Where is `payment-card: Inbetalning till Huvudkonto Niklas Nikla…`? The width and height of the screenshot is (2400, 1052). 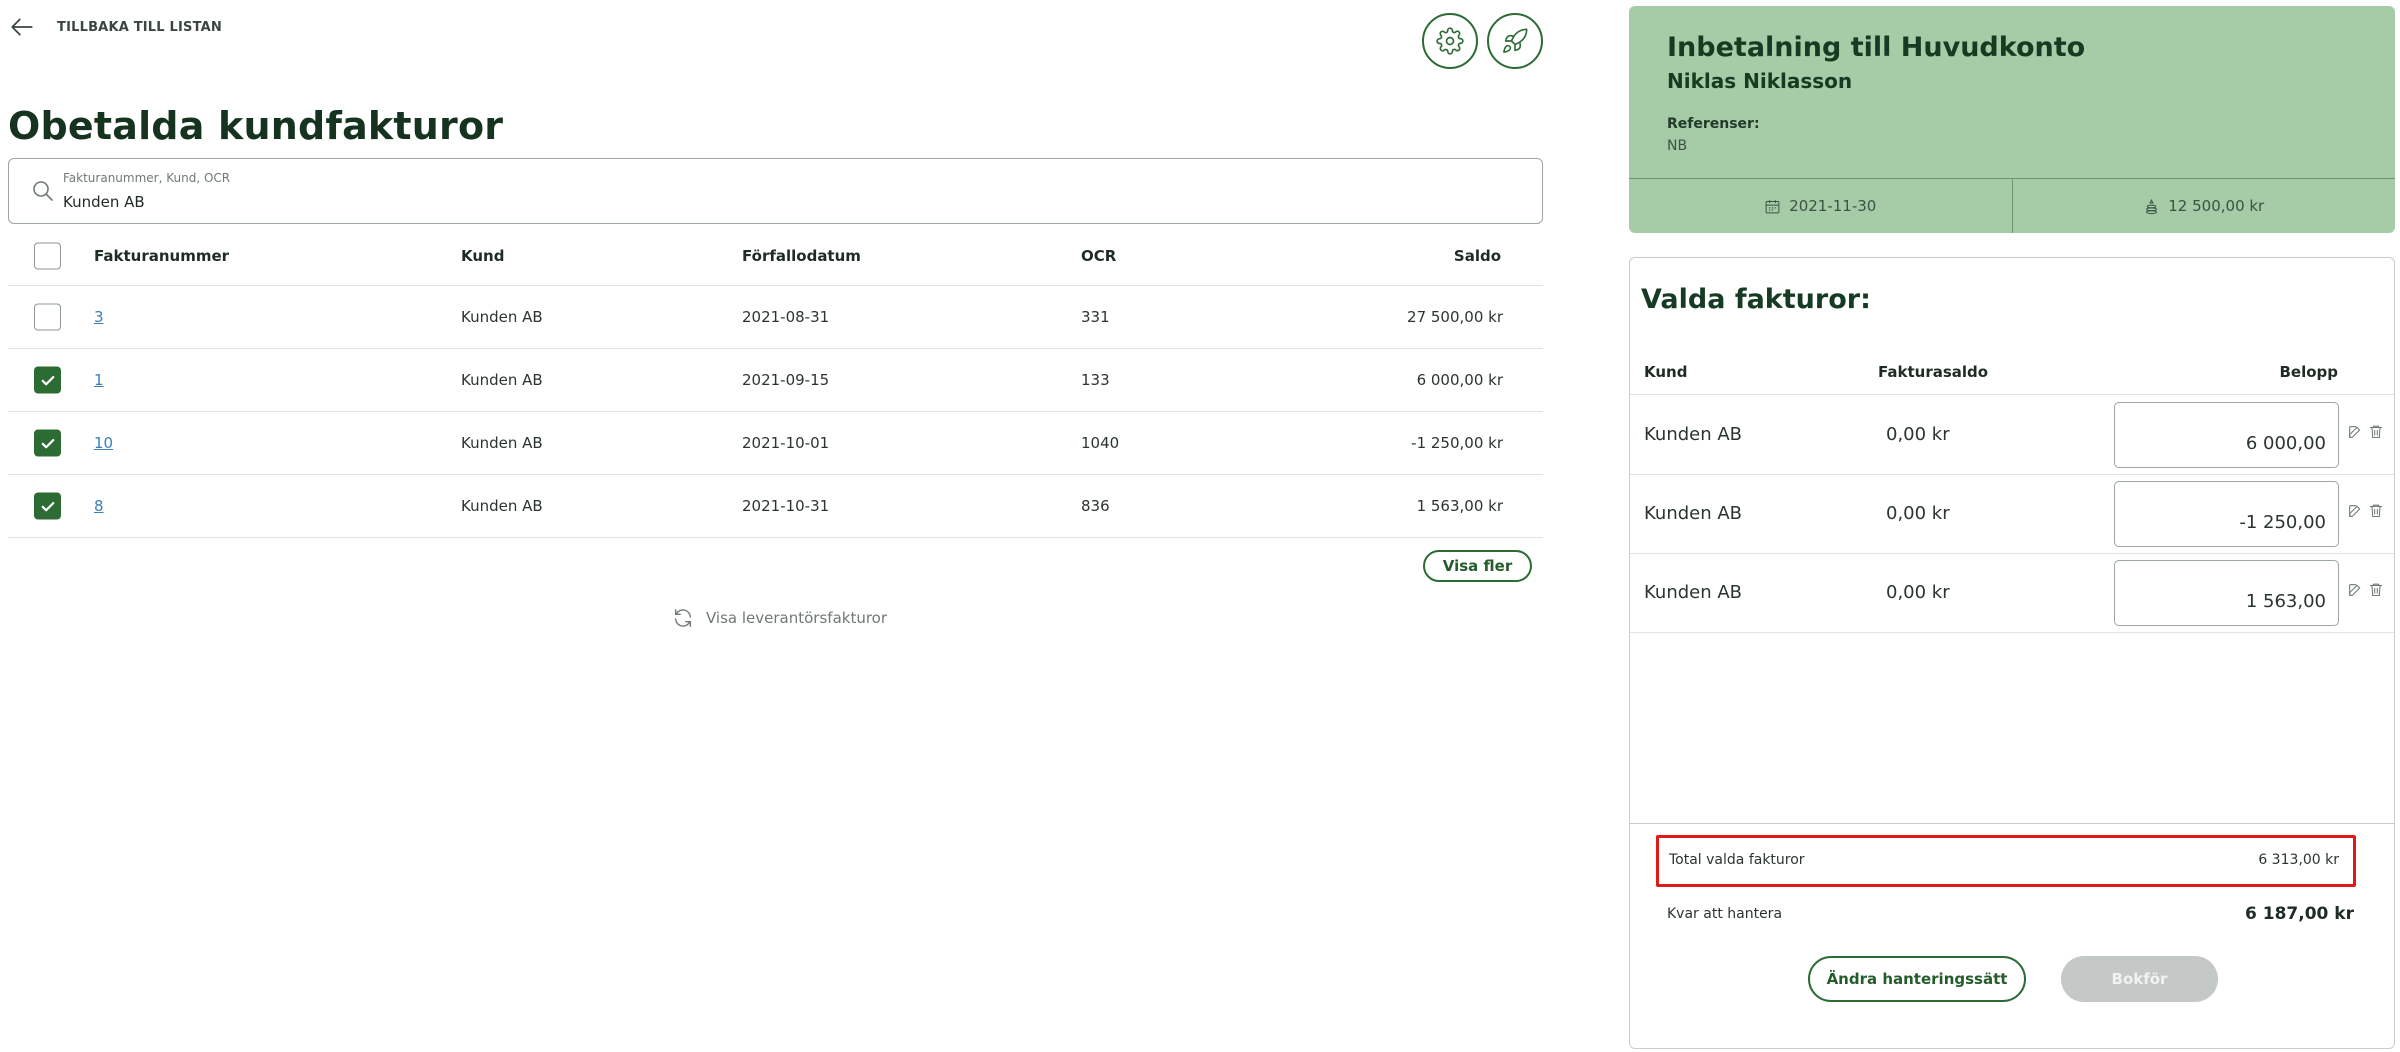 payment-card: Inbetalning till Huvudkonto Niklas Nikla… is located at coordinates (2012, 119).